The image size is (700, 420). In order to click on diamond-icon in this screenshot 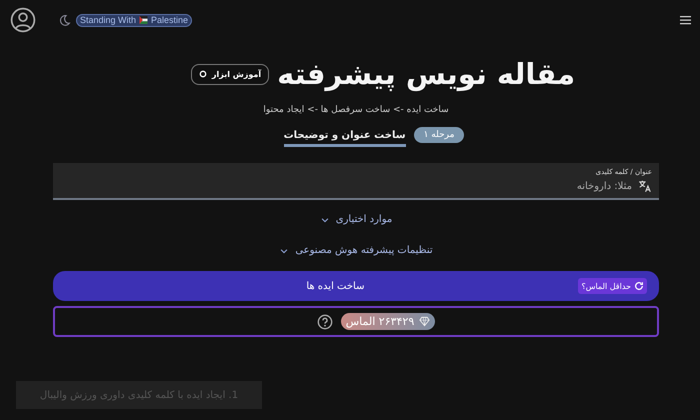, I will do `click(424, 321)`.